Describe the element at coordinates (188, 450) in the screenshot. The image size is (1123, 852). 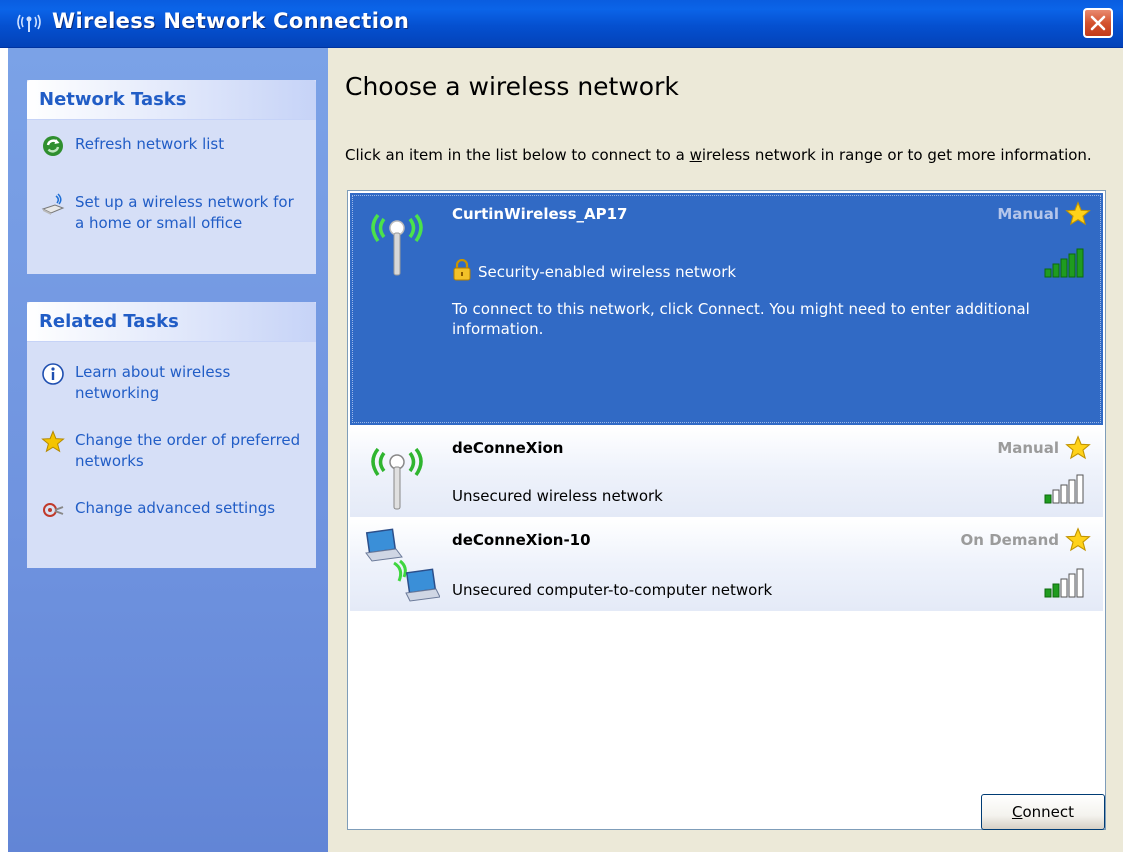
I see `change-order-label: Change the order of preferred networks` at that location.